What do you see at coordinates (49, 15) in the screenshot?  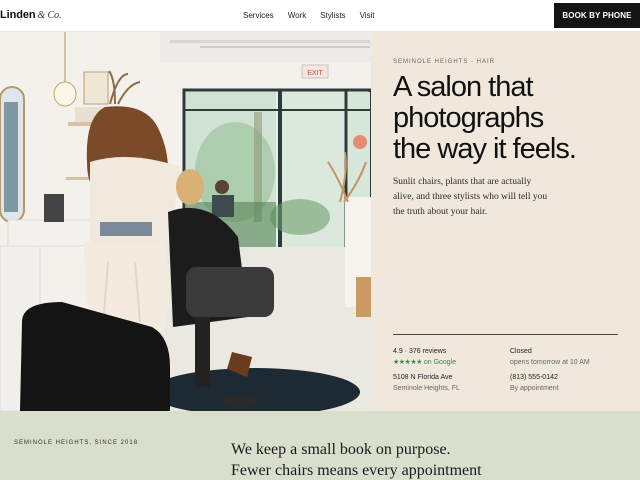 I see `brand-suffix: & Co.` at bounding box center [49, 15].